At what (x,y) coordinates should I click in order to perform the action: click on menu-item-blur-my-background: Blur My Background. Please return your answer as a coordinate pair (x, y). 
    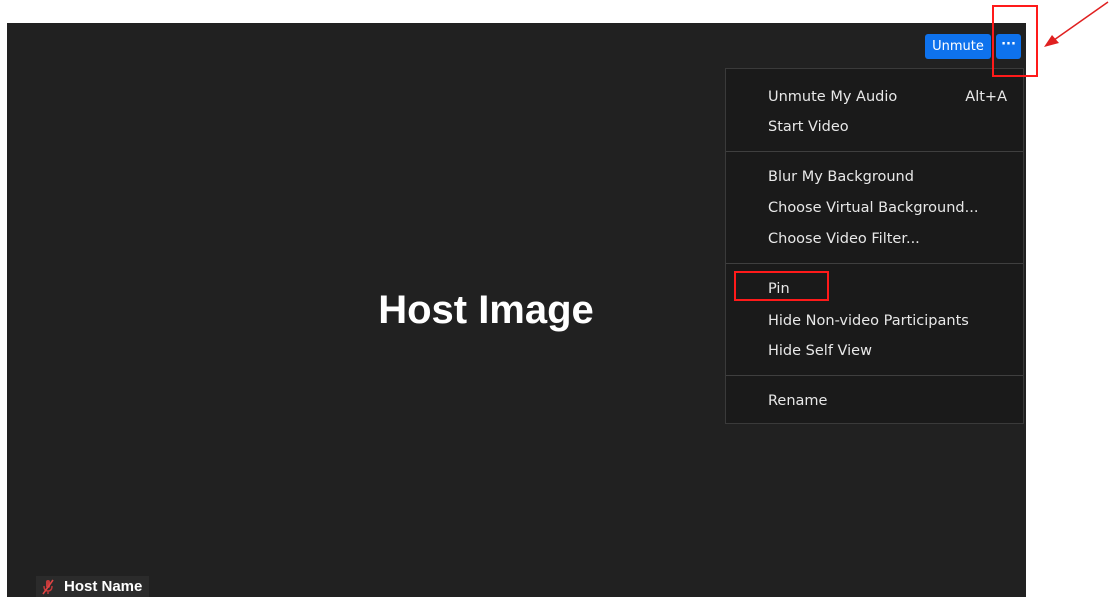
    Looking at the image, I should click on (887, 177).